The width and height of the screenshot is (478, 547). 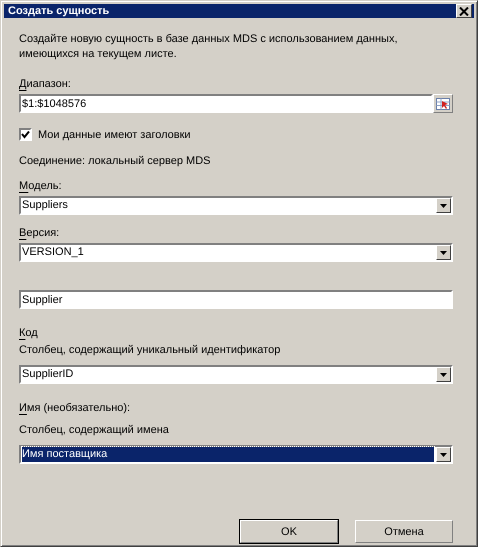 What do you see at coordinates (236, 374) in the screenshot?
I see `code-dropdown: SupplierID` at bounding box center [236, 374].